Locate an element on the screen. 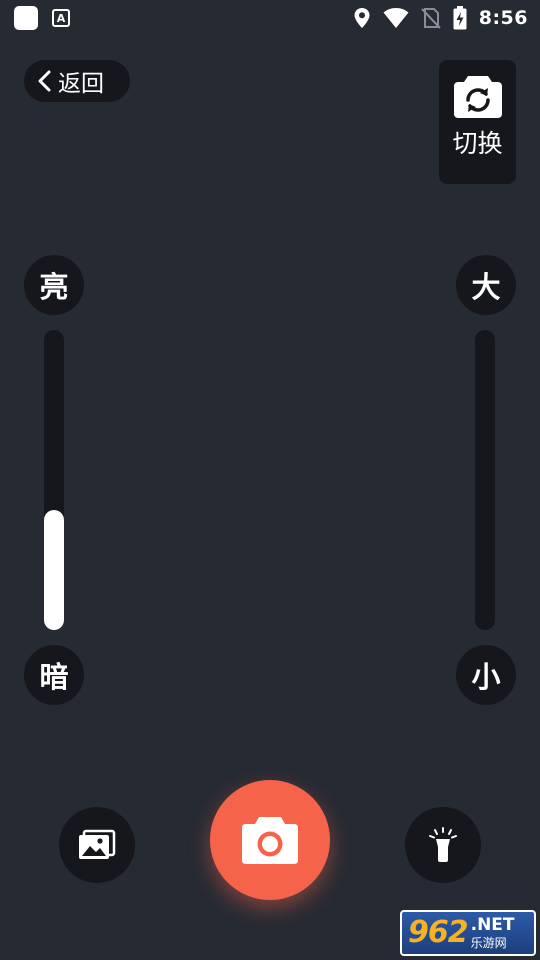  brightness-min-label: 暗 is located at coordinates (54, 675).